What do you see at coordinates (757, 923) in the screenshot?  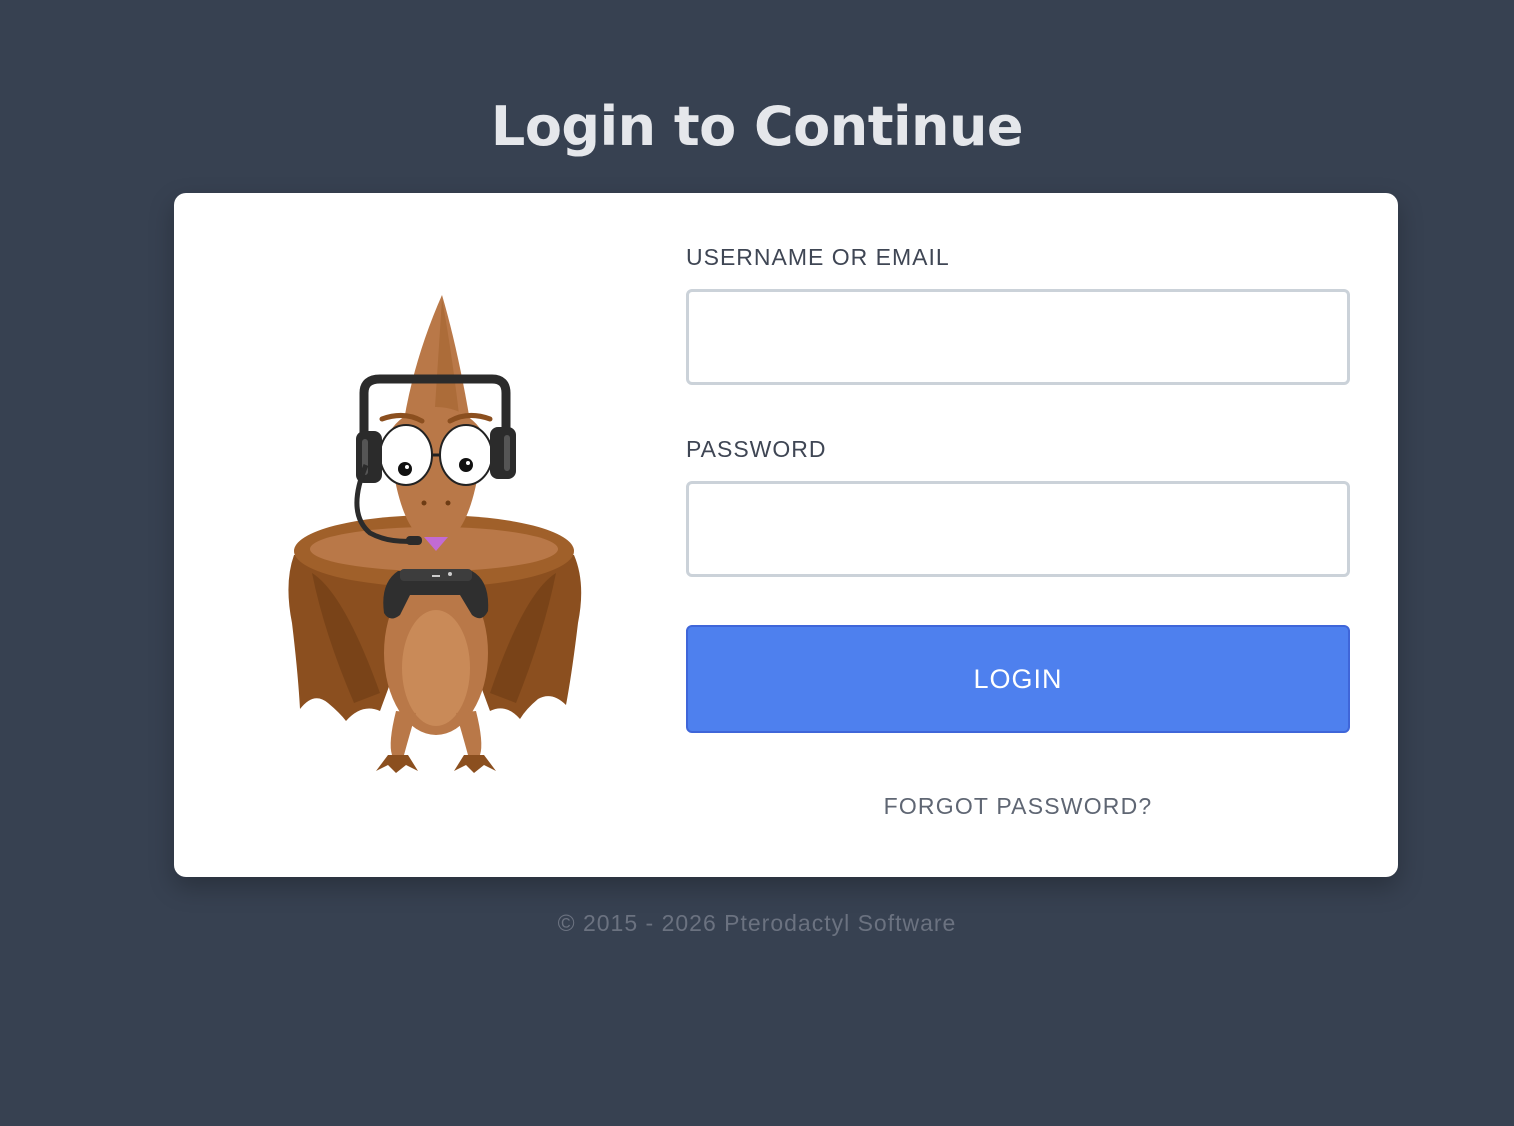 I see `footer-copyright: © 2015 - 2026 Pterodactyl Software` at bounding box center [757, 923].